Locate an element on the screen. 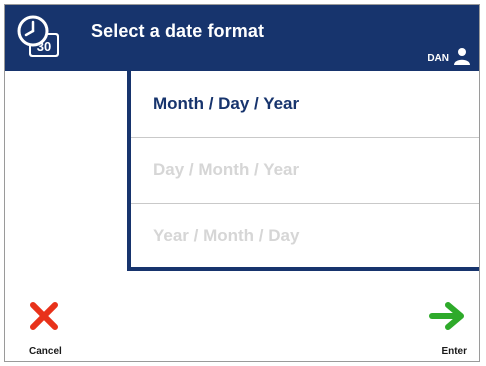 Image resolution: width=486 pixels, height=366 pixels. cancel-label: Cancel is located at coordinates (45, 351).